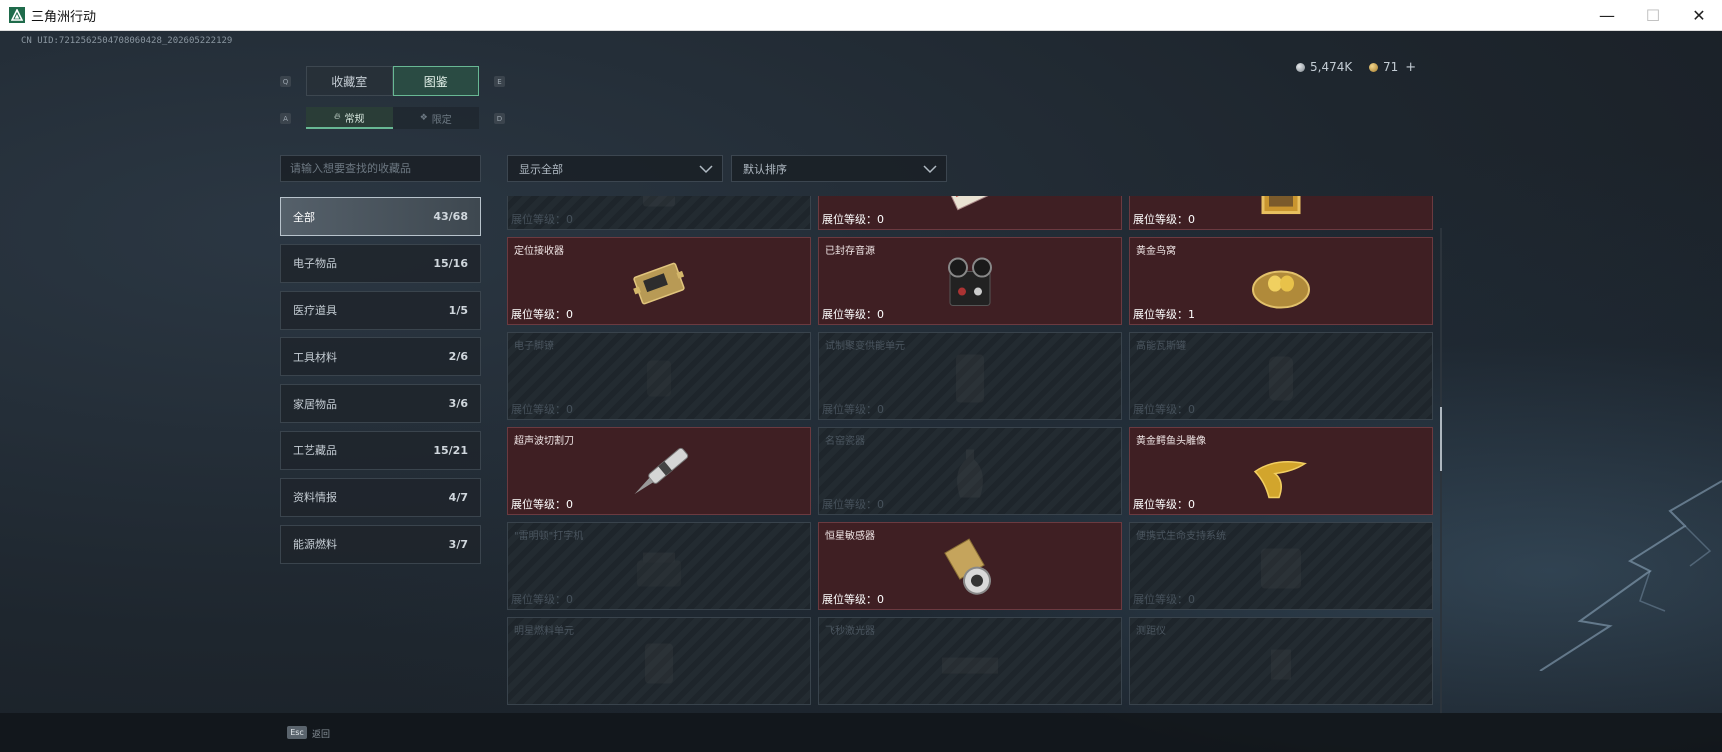 Image resolution: width=1722 pixels, height=752 pixels. I want to click on item-name: 超声波切割刀, so click(544, 441).